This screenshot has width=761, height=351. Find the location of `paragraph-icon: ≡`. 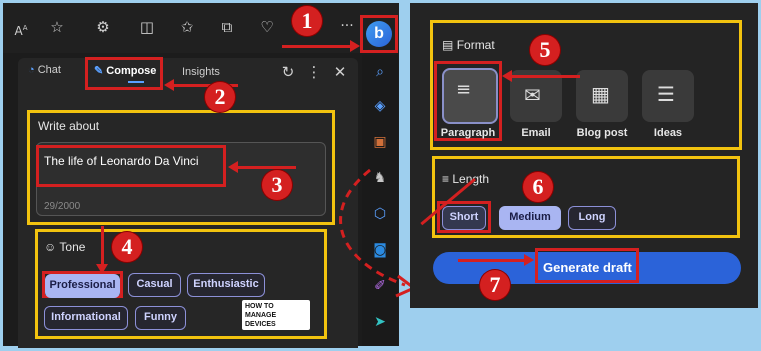

paragraph-icon: ≡ is located at coordinates (464, 89).